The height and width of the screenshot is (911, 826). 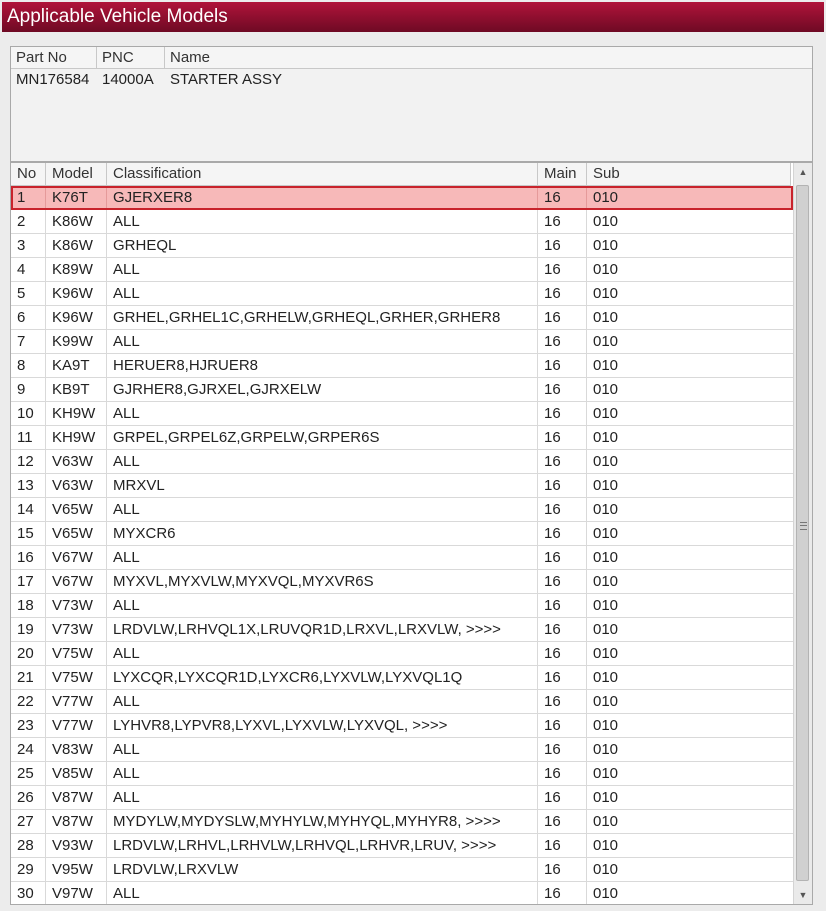 What do you see at coordinates (28, 341) in the screenshot?
I see `no-cell: 7` at bounding box center [28, 341].